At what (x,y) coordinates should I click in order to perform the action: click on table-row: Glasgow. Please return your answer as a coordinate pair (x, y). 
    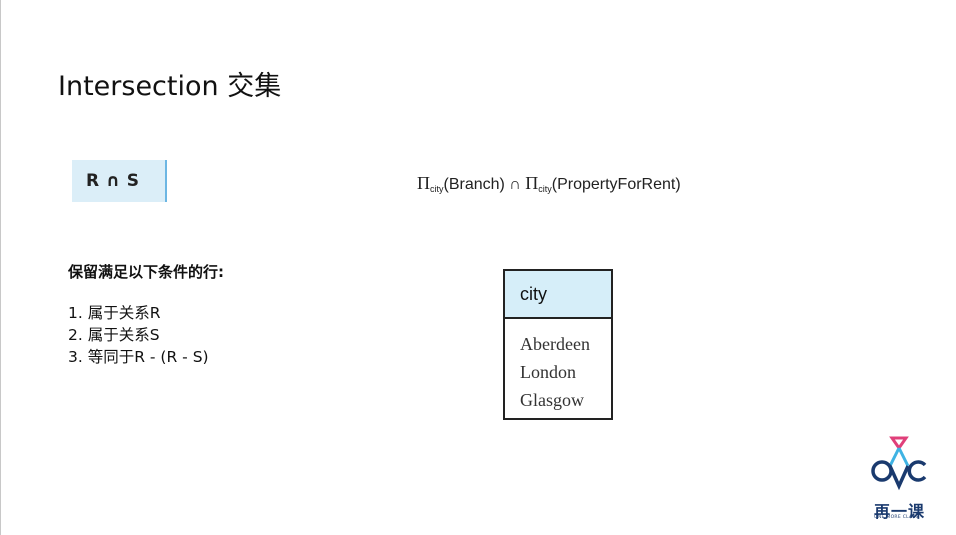
    Looking at the image, I should click on (552, 400).